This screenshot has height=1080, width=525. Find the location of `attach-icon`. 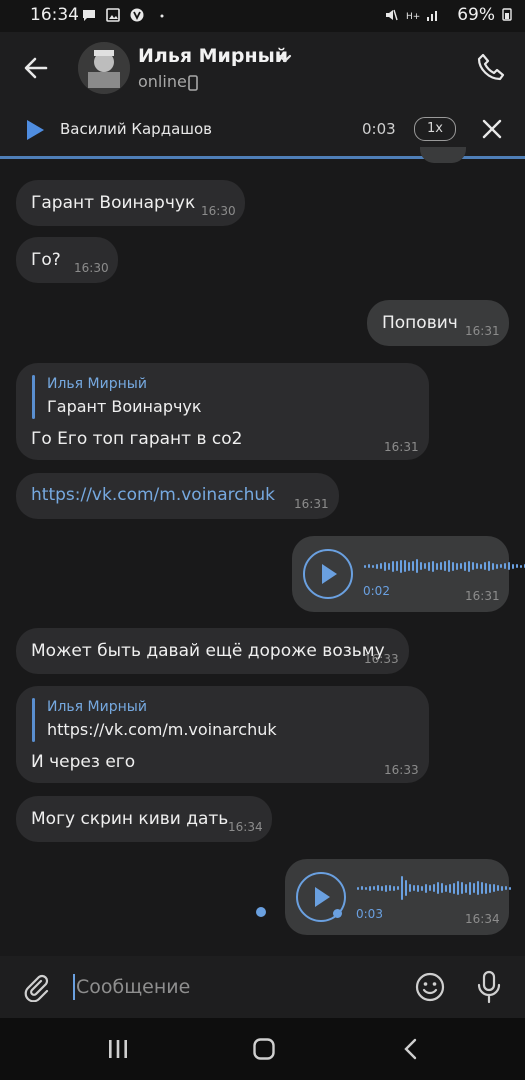

attach-icon is located at coordinates (35, 987).